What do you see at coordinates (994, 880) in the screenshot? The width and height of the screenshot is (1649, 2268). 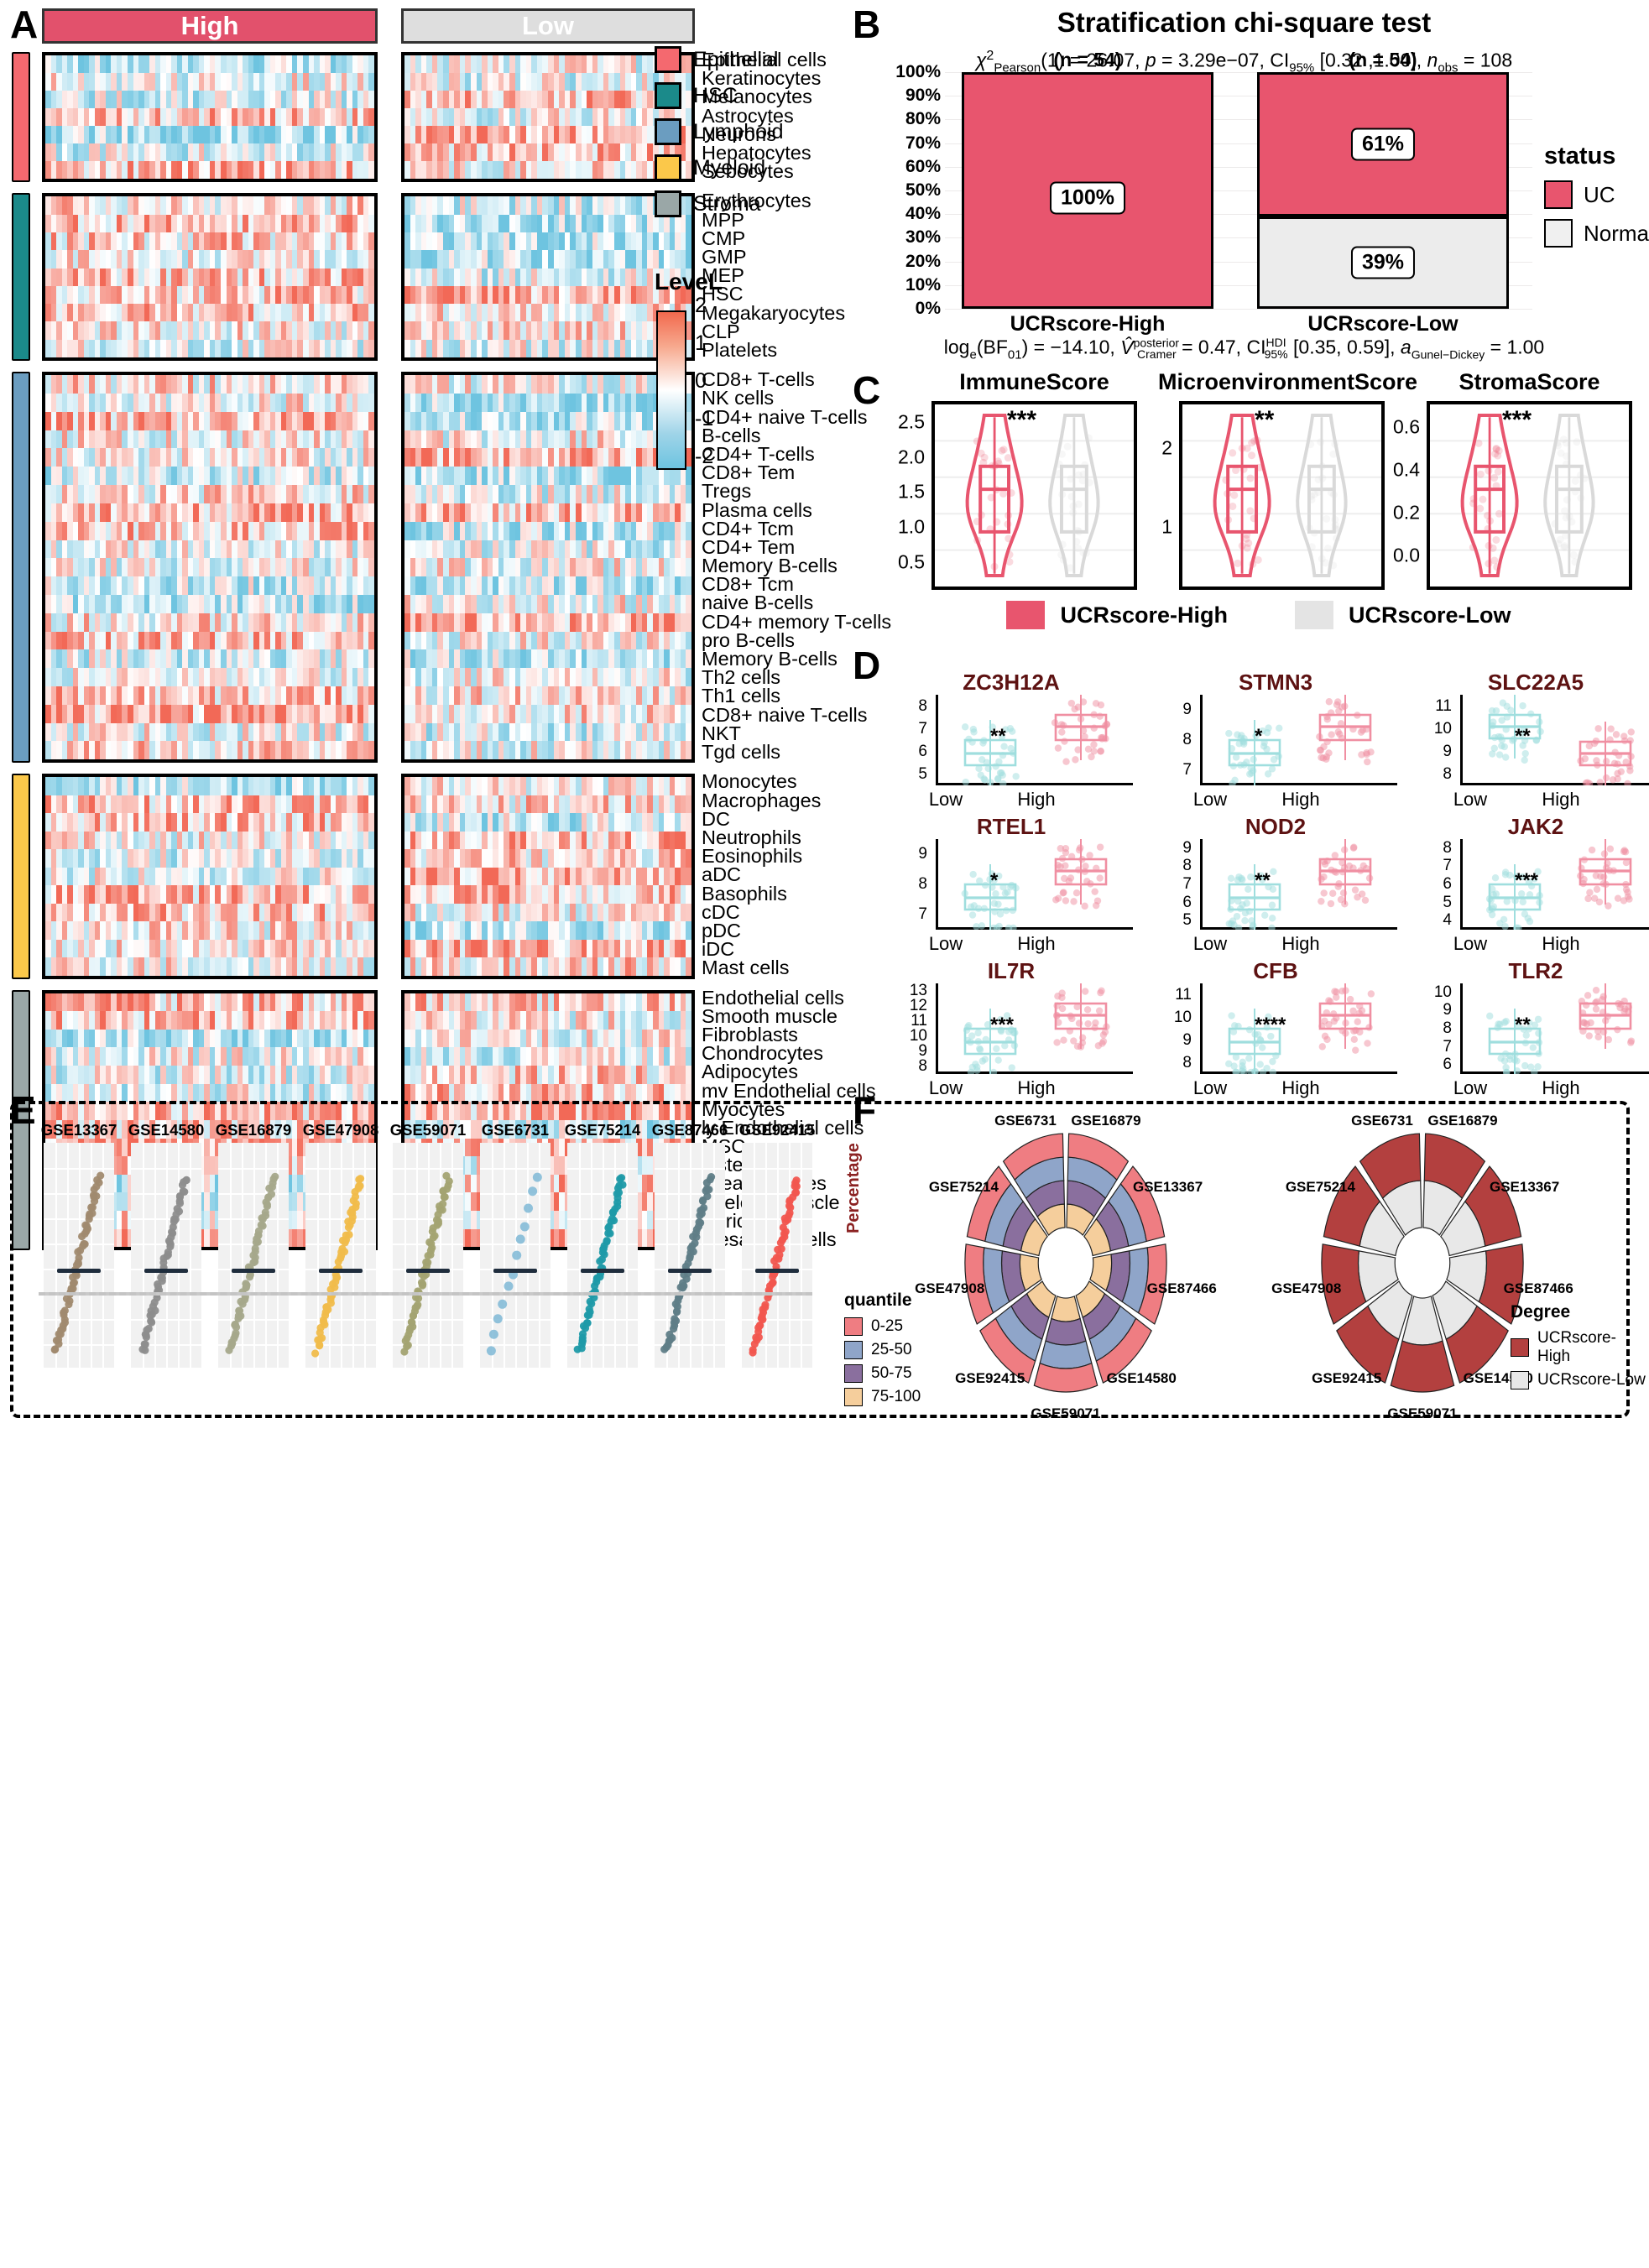 I see `gene-significance: *` at bounding box center [994, 880].